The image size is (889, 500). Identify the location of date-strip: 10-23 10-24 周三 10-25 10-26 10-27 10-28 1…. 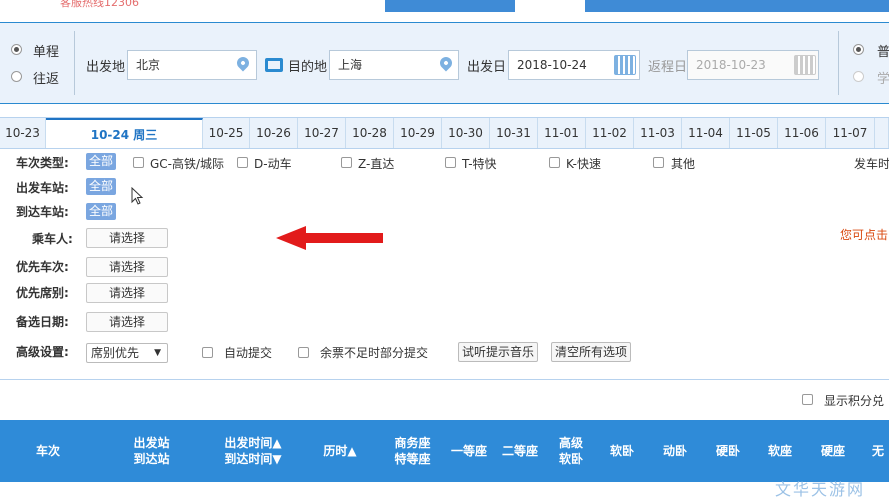
(444, 133).